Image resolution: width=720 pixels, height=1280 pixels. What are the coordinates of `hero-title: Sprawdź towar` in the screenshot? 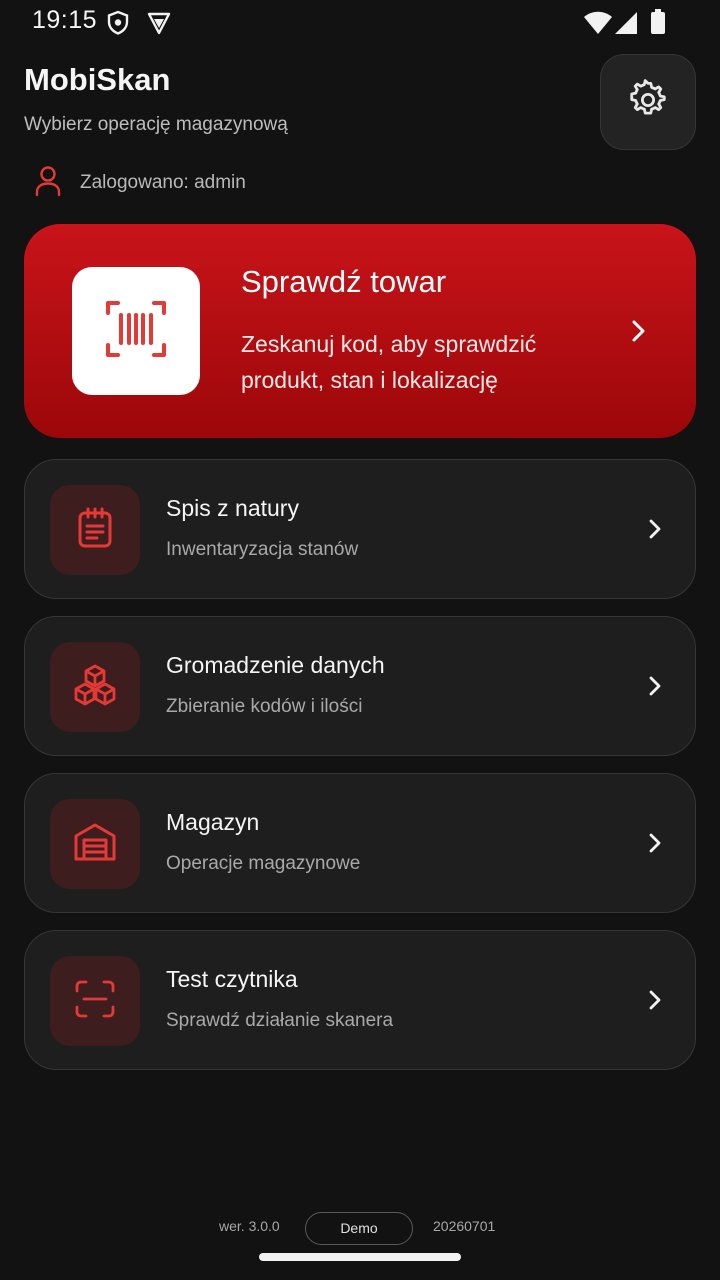 It's located at (344, 281).